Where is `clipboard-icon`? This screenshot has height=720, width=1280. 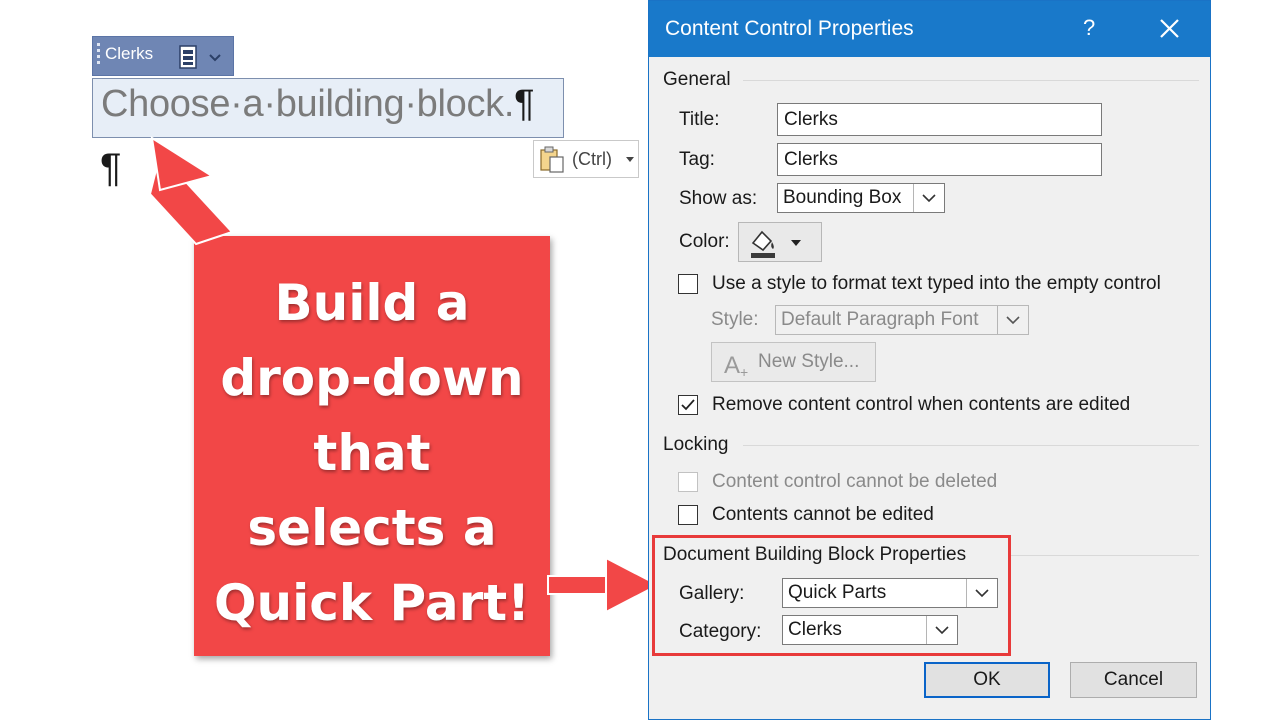 clipboard-icon is located at coordinates (552, 159).